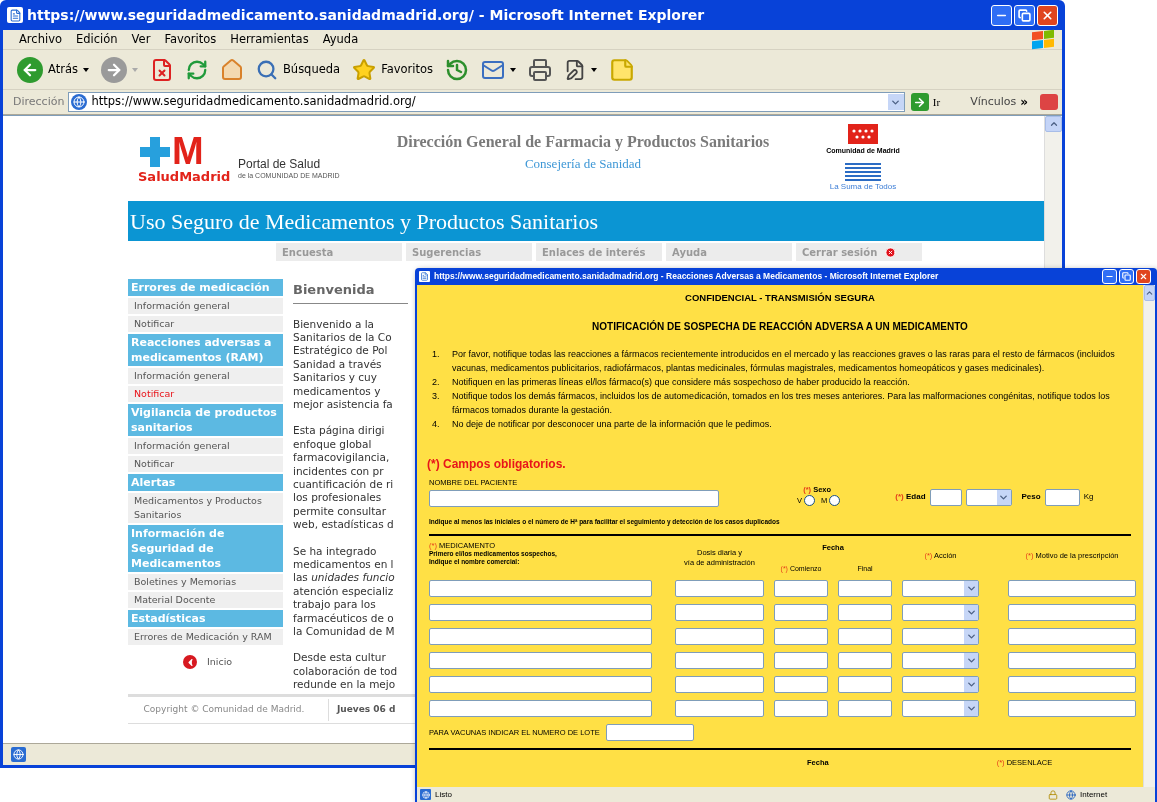  Describe the element at coordinates (343, 364) in the screenshot. I see `article-paragraph: Bienvenido a la Sanitarios de la Co Estratégico de Pol Sanidad a través Sanitarios y cuy medicamentos y mejor asistencia fa` at that location.